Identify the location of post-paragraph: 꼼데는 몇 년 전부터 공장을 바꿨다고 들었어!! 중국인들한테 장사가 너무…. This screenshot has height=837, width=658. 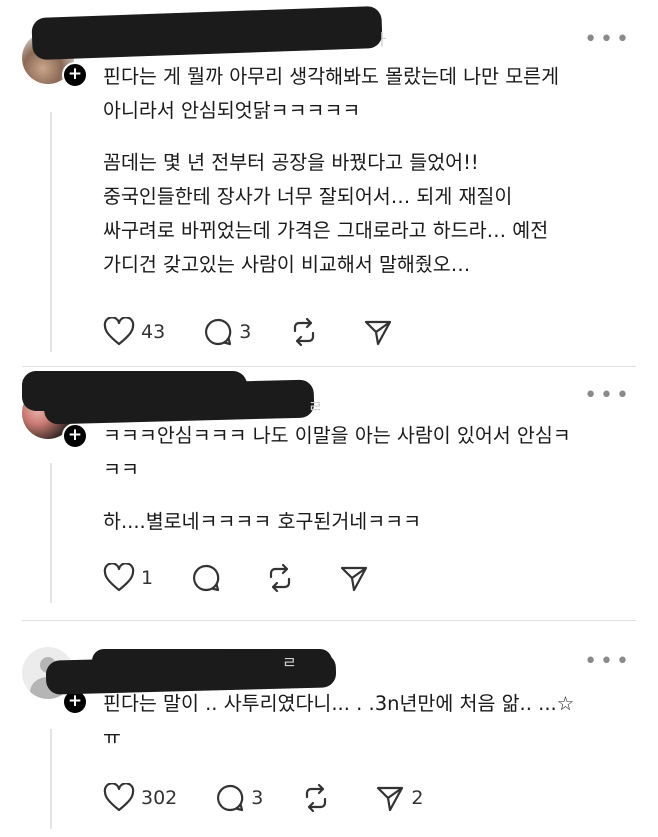
(326, 213).